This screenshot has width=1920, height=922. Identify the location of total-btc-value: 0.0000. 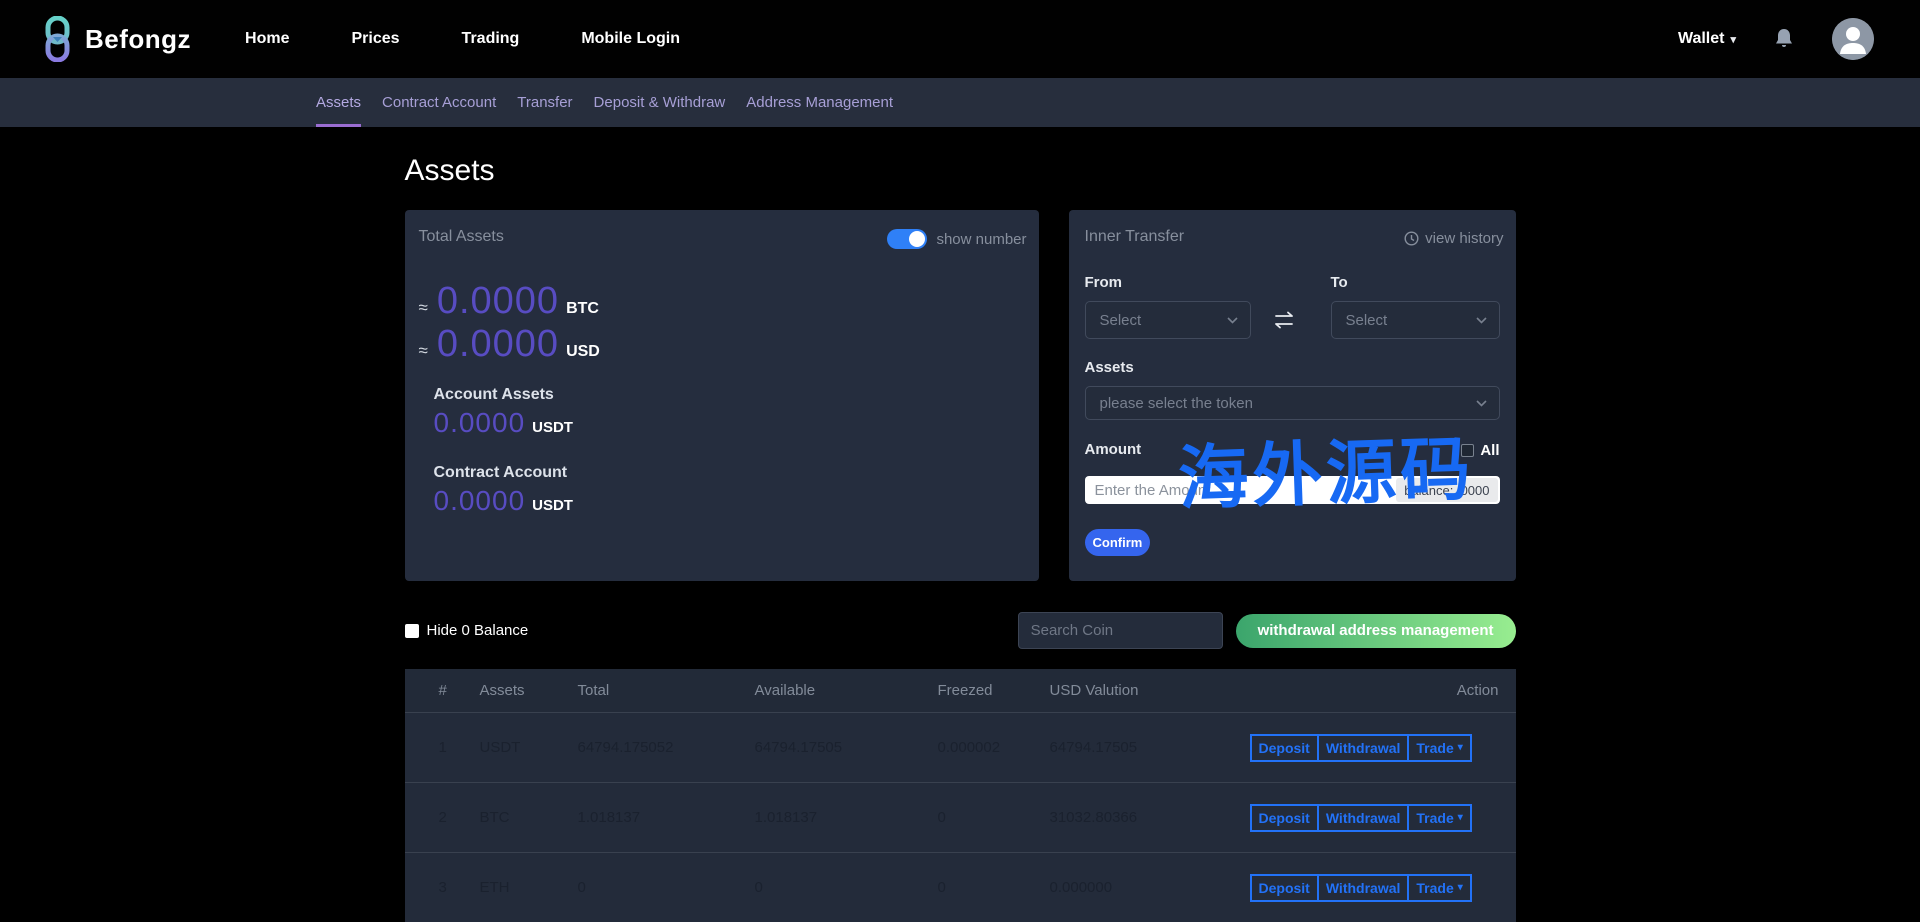
(498, 301).